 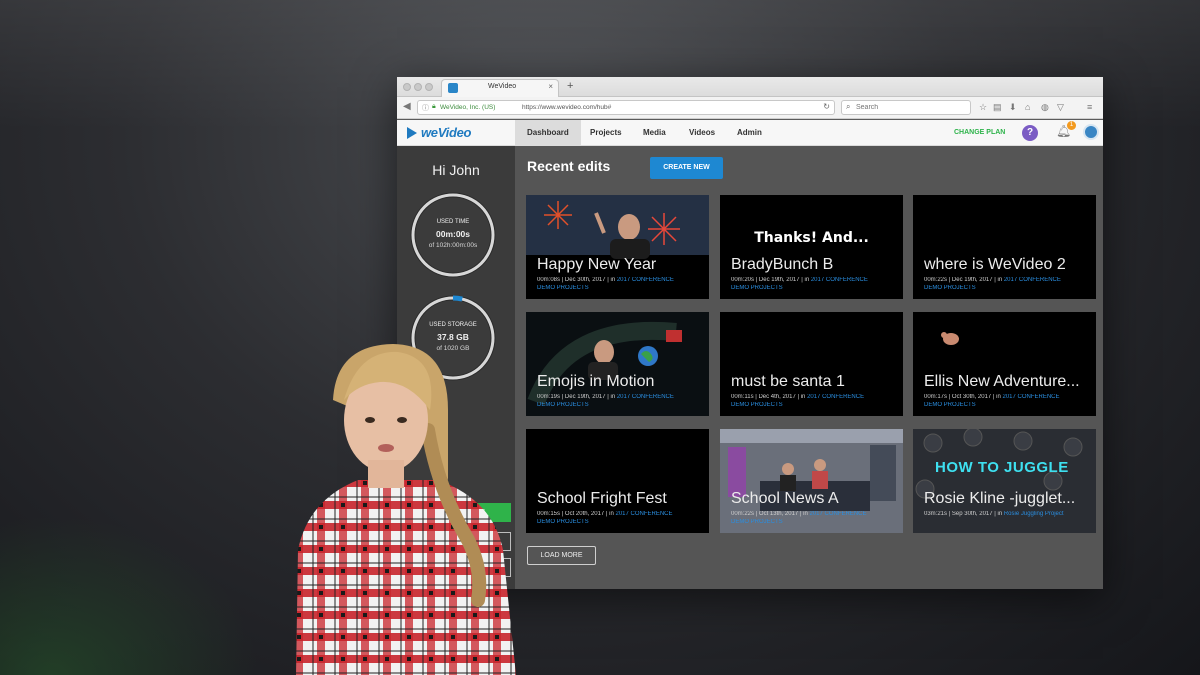 I want to click on create-new-button: CREATE NEW, so click(x=686, y=168).